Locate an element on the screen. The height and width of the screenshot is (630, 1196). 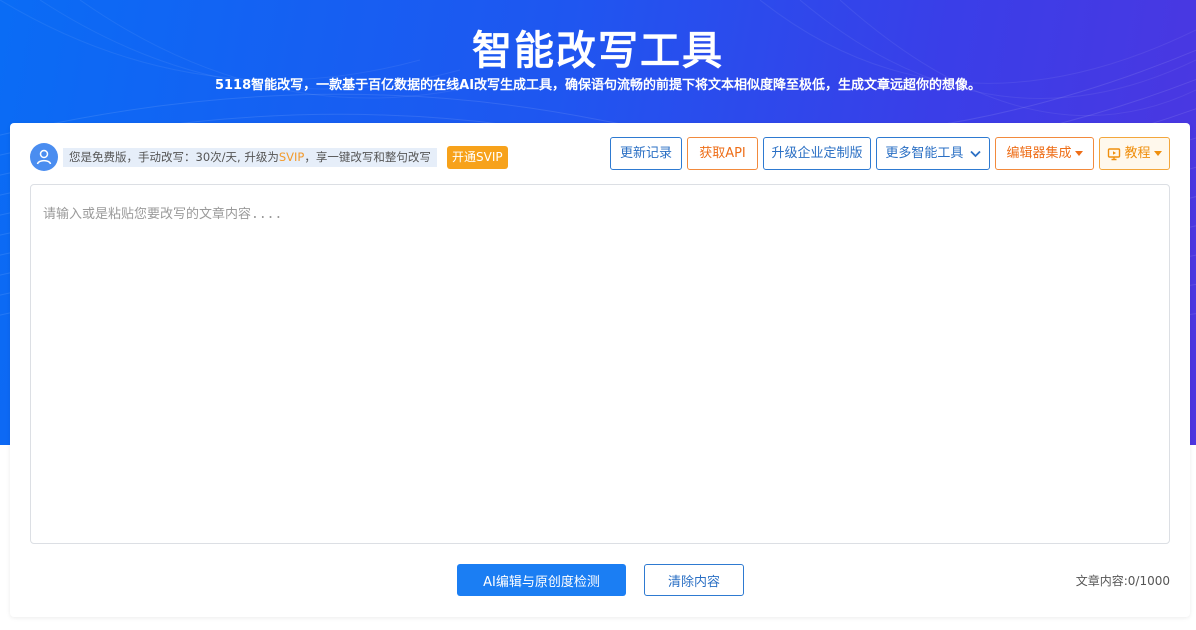
enterprise-button: 升级企业定制版 is located at coordinates (817, 153).